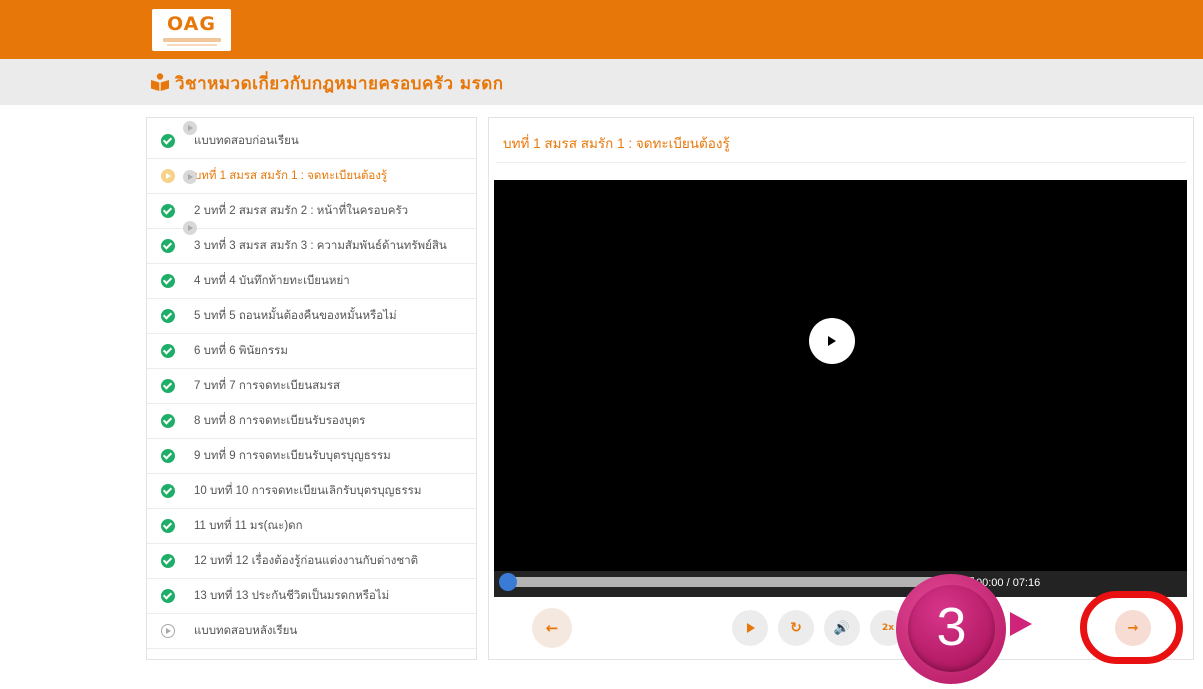 The width and height of the screenshot is (1203, 689). I want to click on lesson-label: แบบทดสอบหลังเรียน, so click(246, 631).